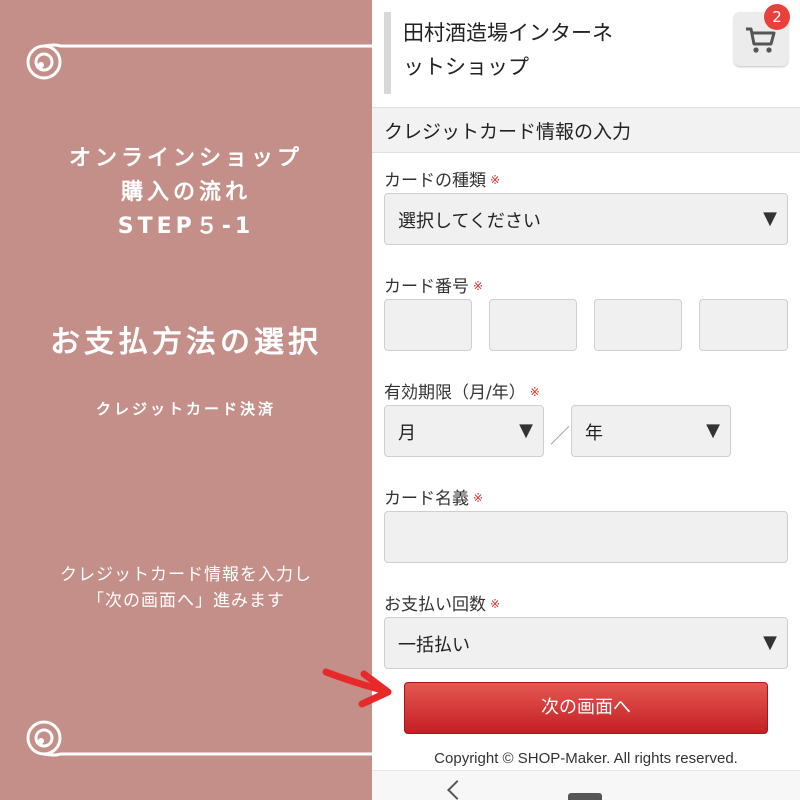 The height and width of the screenshot is (800, 800). I want to click on swirl-divider-top-icon, so click(199, 61).